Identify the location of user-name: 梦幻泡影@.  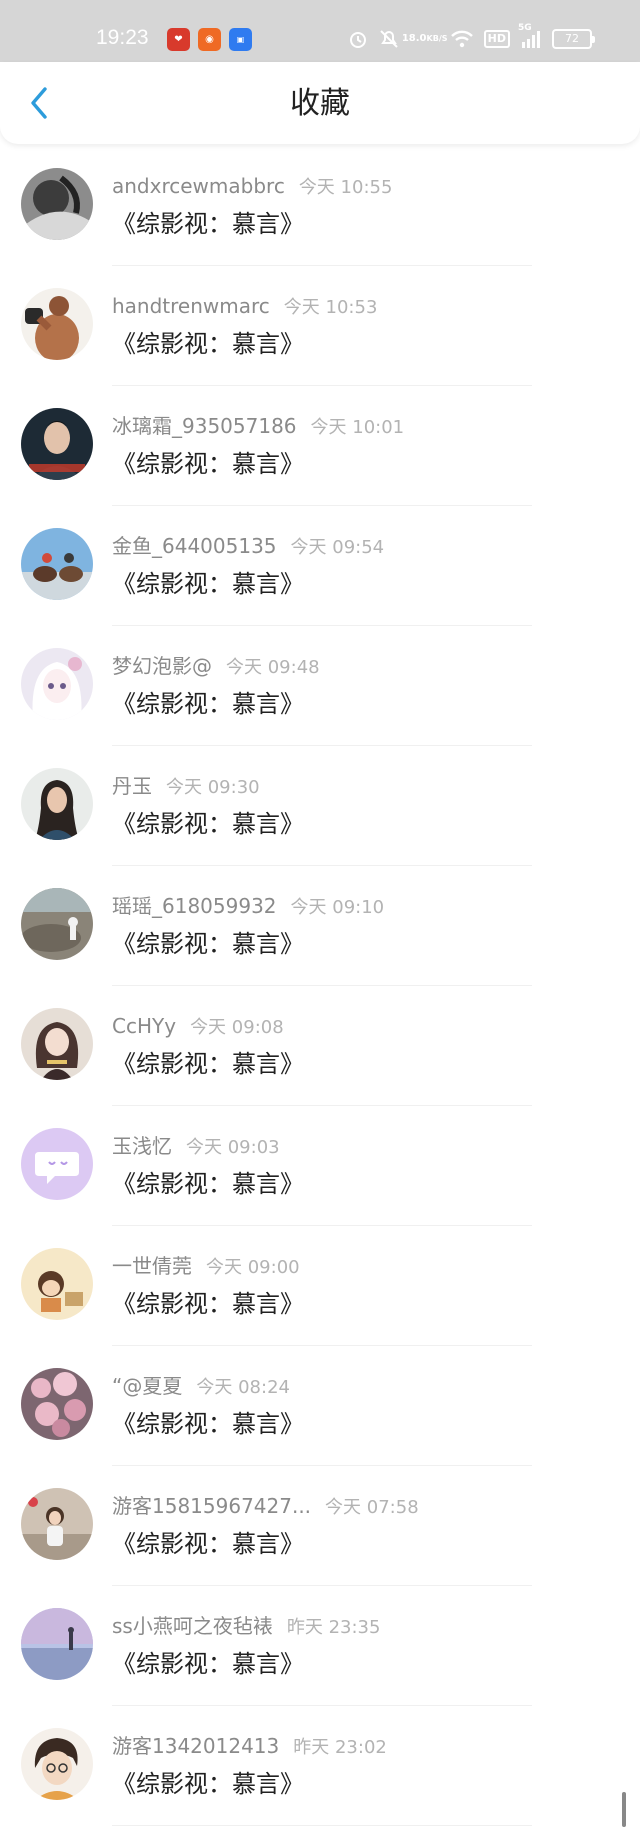
(162, 666).